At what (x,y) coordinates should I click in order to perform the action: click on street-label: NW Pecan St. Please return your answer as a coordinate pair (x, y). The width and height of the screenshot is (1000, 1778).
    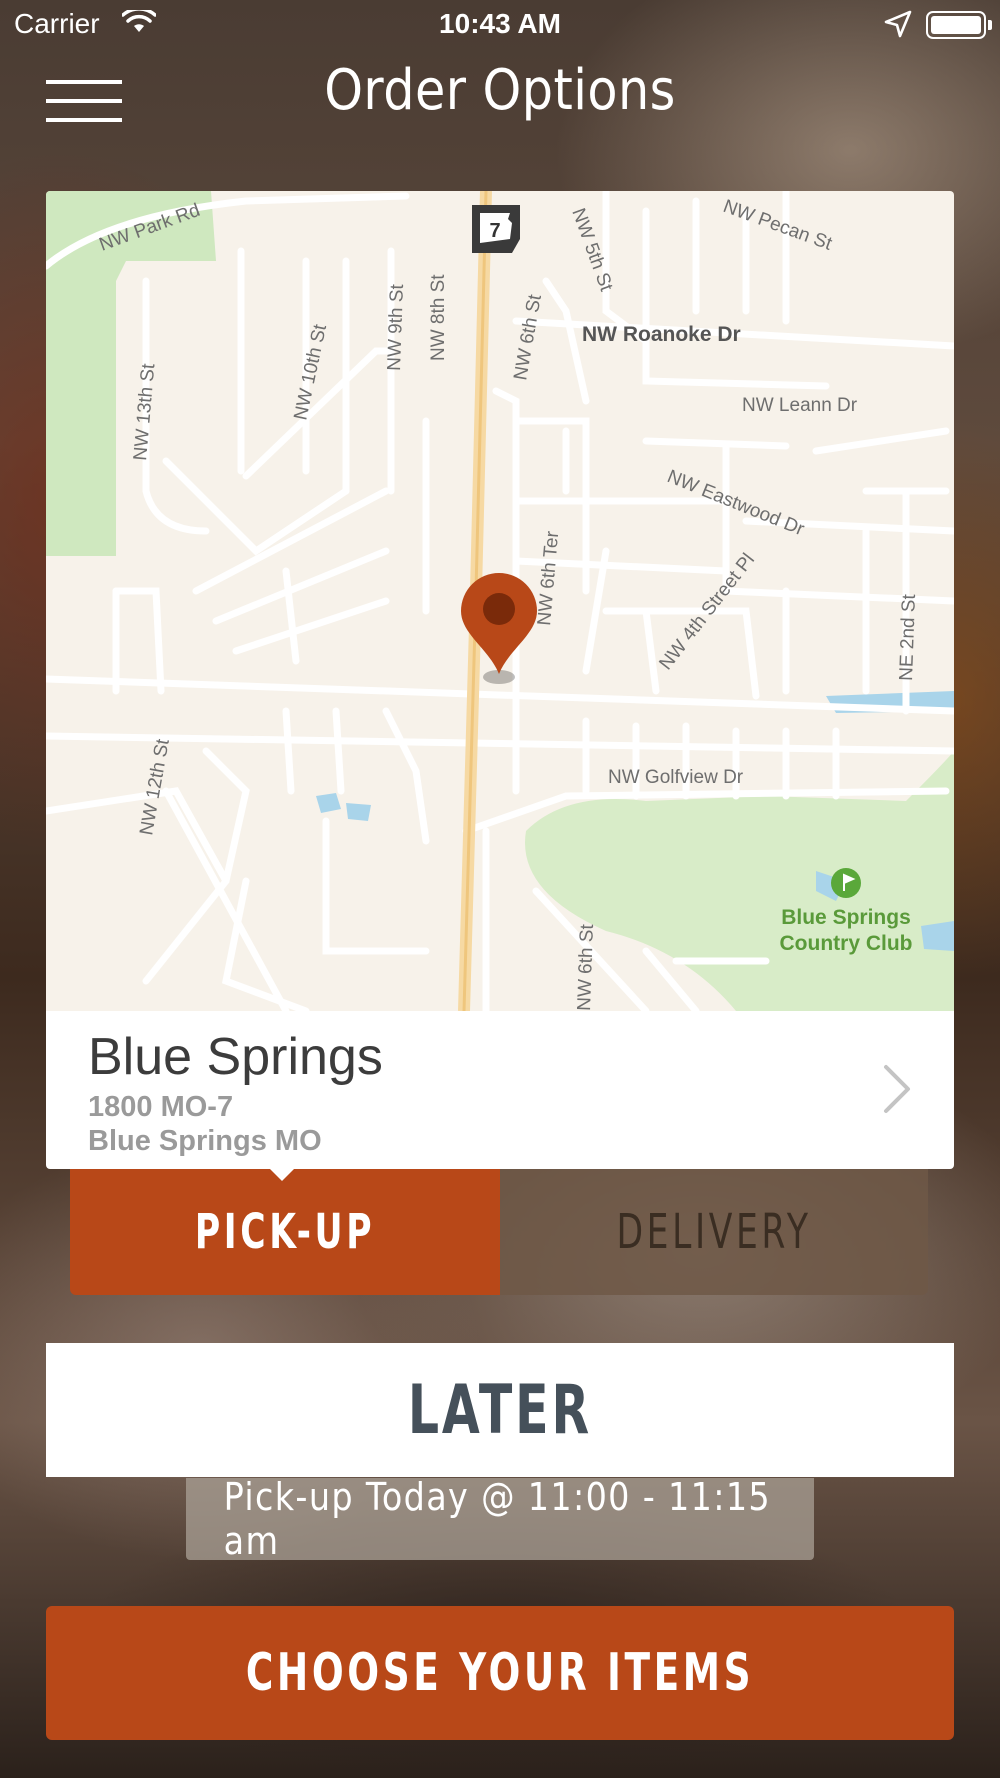
    Looking at the image, I should click on (777, 225).